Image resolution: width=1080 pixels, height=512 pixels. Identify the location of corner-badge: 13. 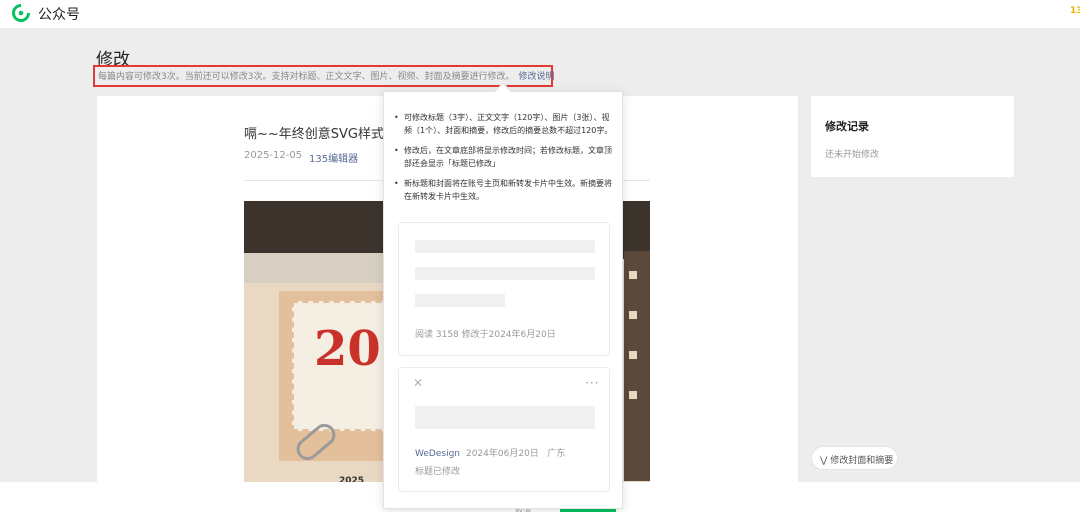
(1075, 11).